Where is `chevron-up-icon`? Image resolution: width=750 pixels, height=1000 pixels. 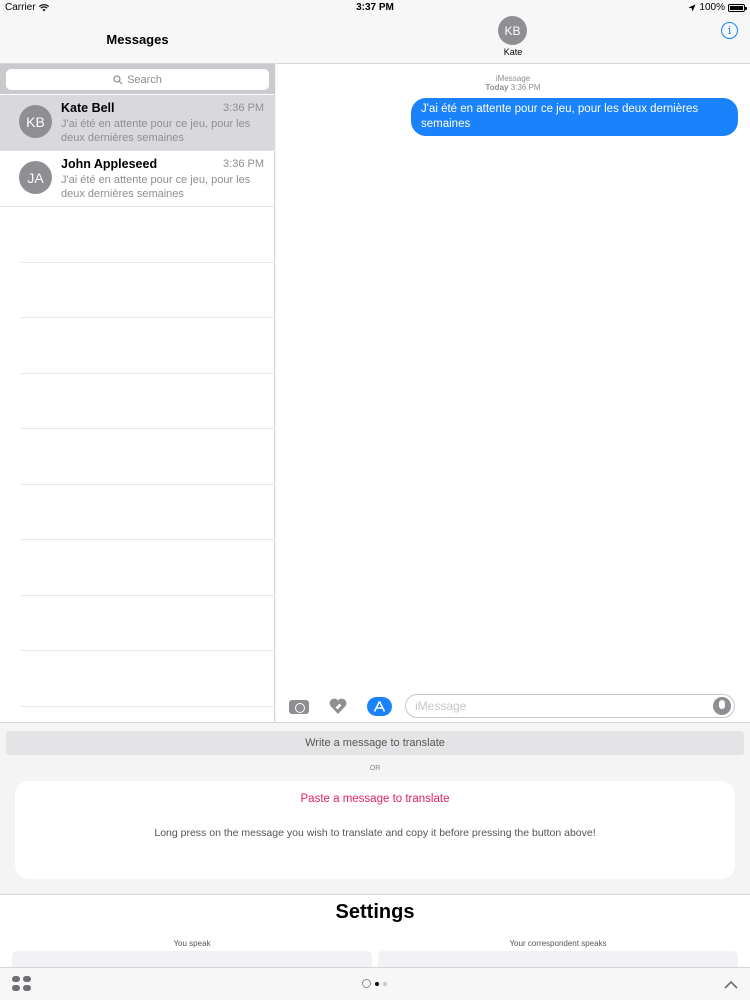
chevron-up-icon is located at coordinates (731, 984).